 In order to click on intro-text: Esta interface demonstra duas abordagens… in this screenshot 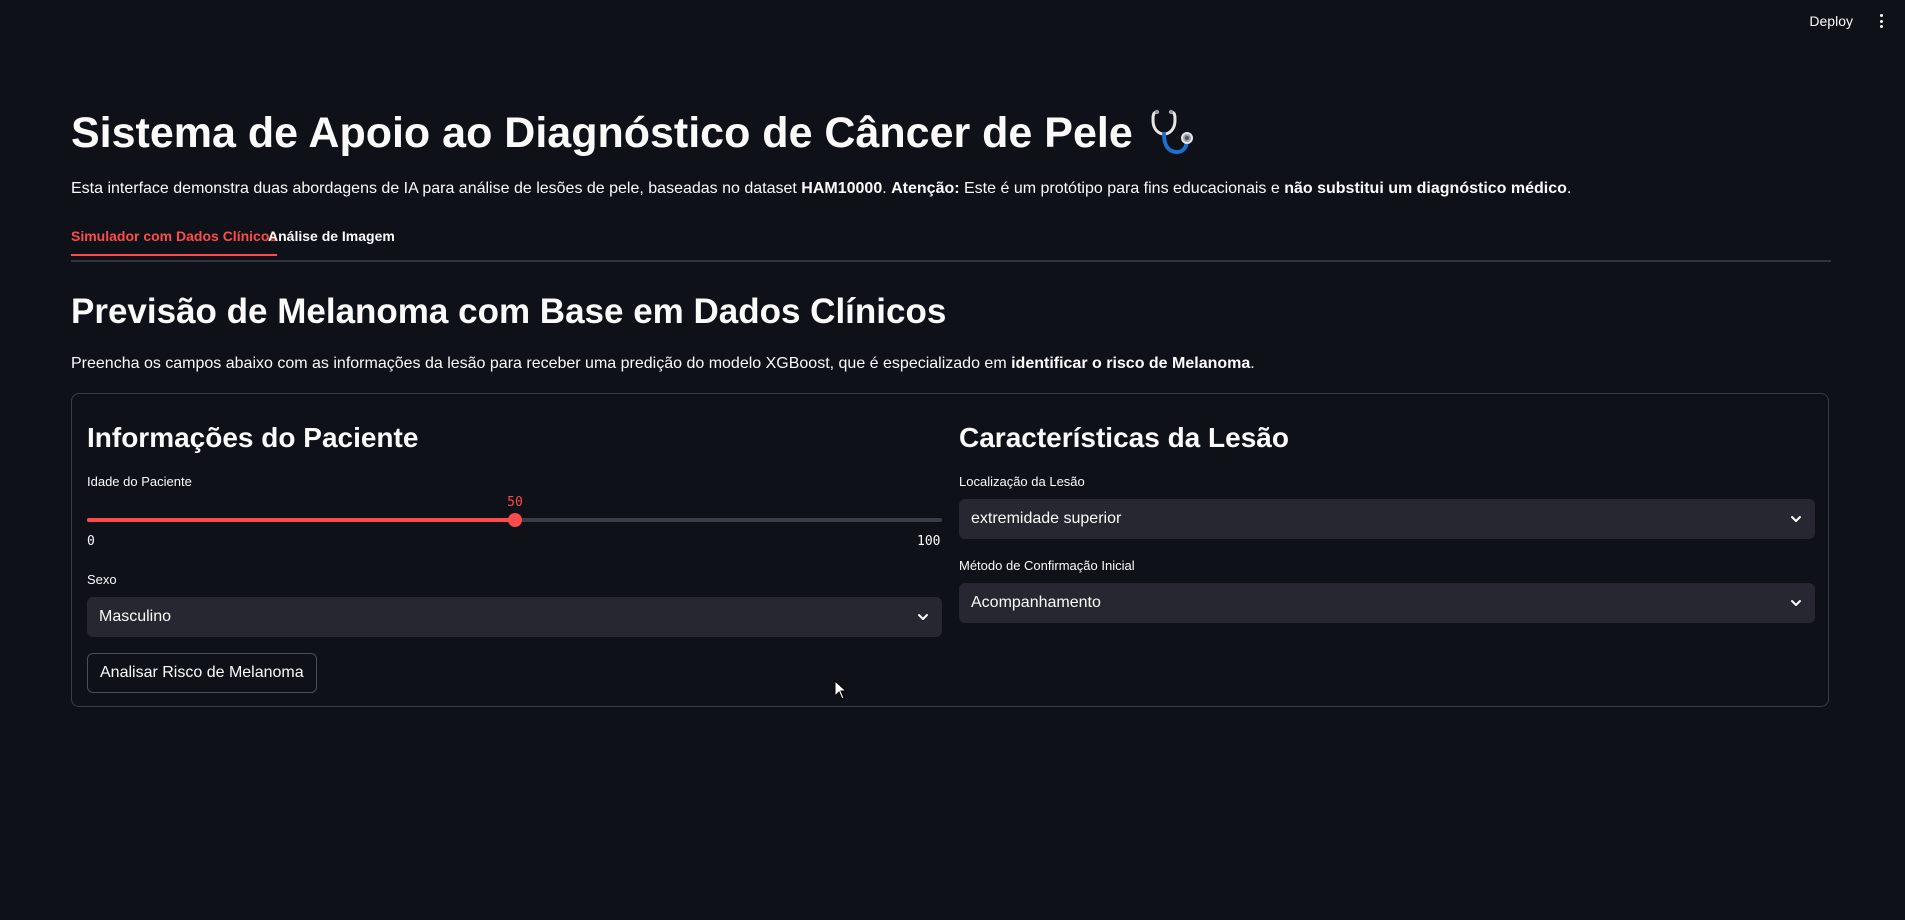, I will do `click(821, 188)`.